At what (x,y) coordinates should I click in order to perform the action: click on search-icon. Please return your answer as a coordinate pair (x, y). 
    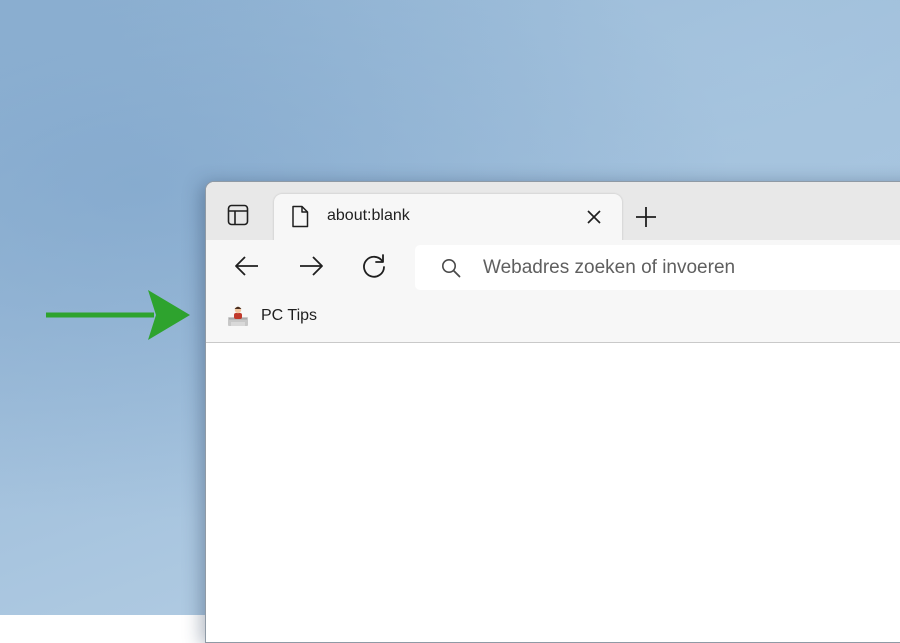
    Looking at the image, I should click on (451, 268).